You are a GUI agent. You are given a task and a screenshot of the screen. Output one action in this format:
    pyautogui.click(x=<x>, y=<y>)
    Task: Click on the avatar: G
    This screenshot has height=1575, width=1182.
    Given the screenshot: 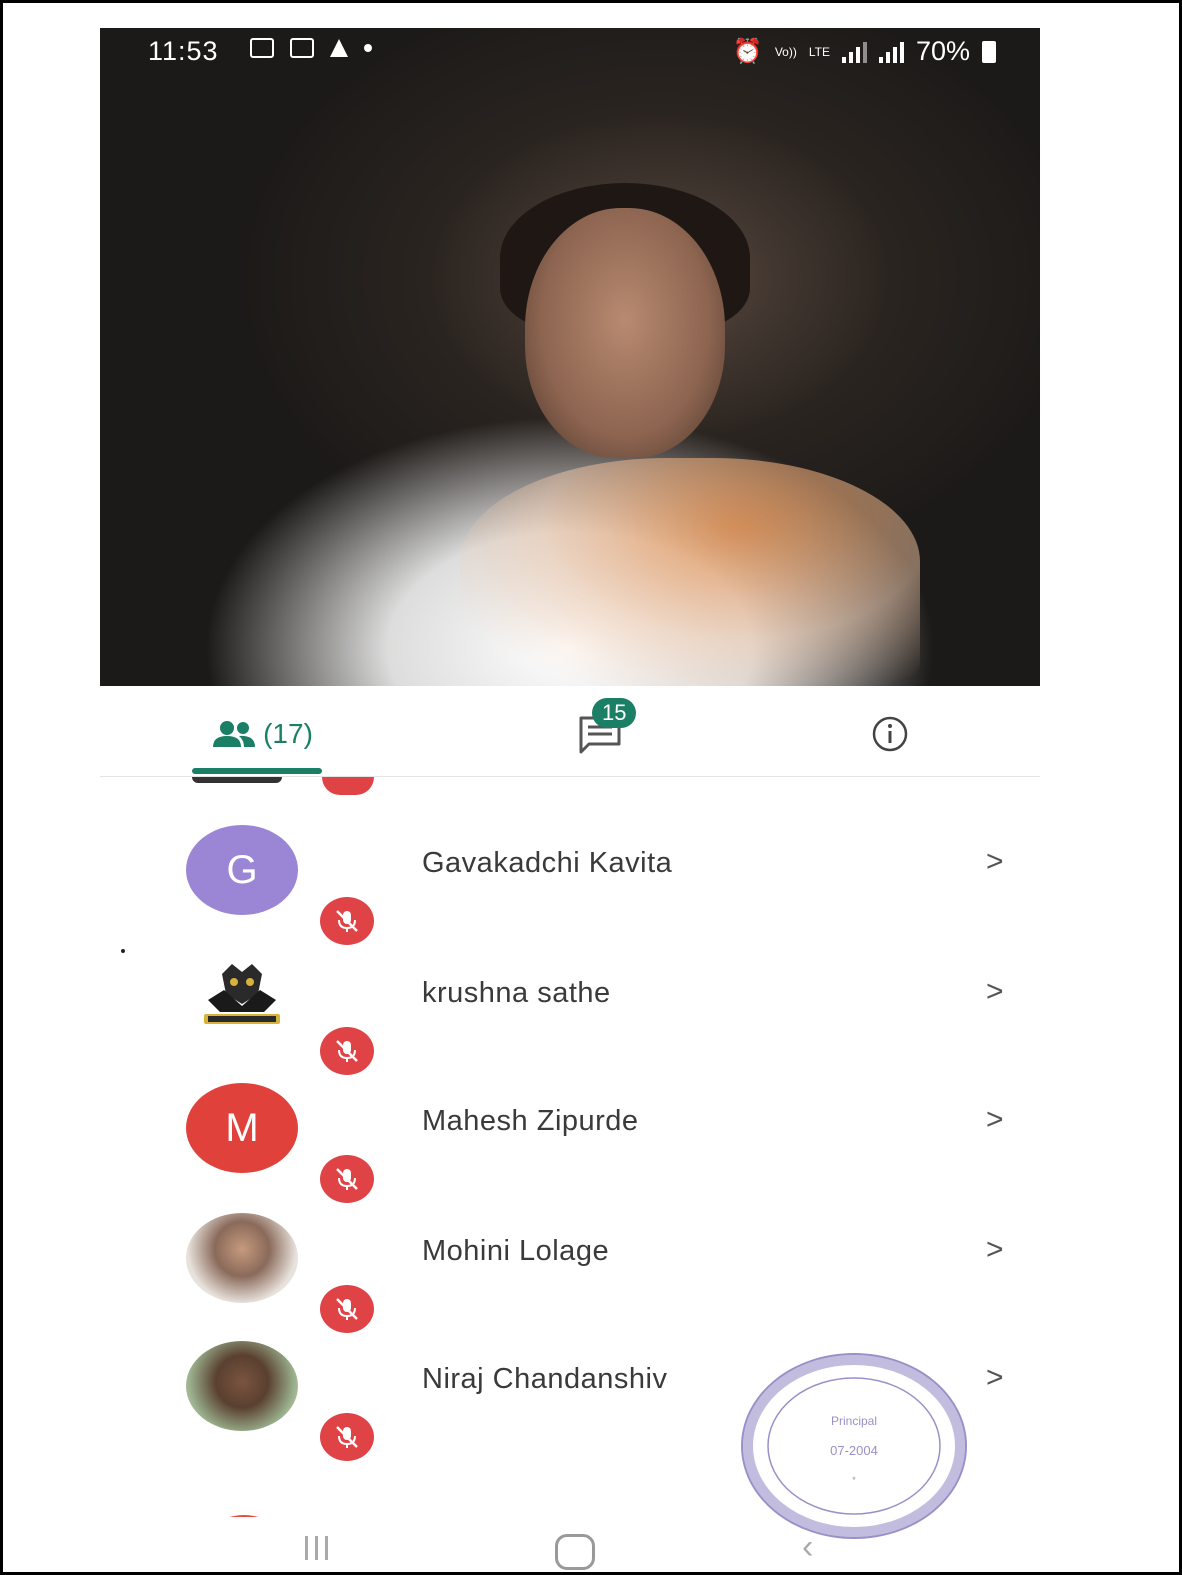 What is the action you would take?
    pyautogui.click(x=242, y=870)
    